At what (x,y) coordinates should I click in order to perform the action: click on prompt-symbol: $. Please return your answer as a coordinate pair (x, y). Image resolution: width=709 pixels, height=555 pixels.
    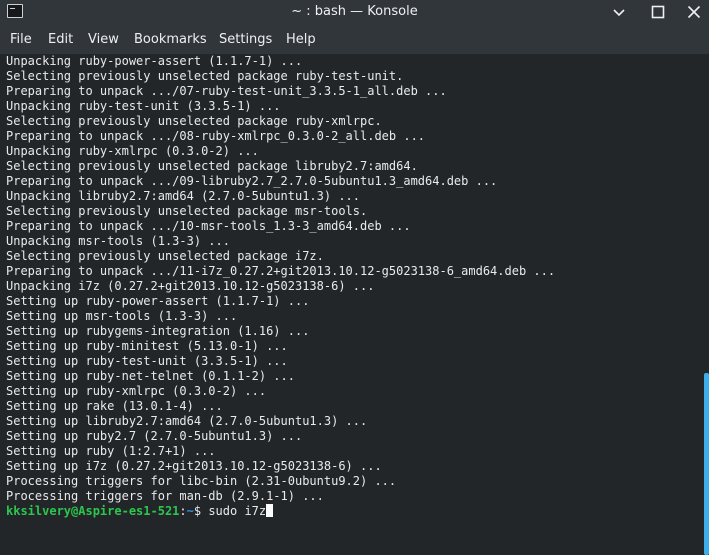
    Looking at the image, I should click on (197, 511).